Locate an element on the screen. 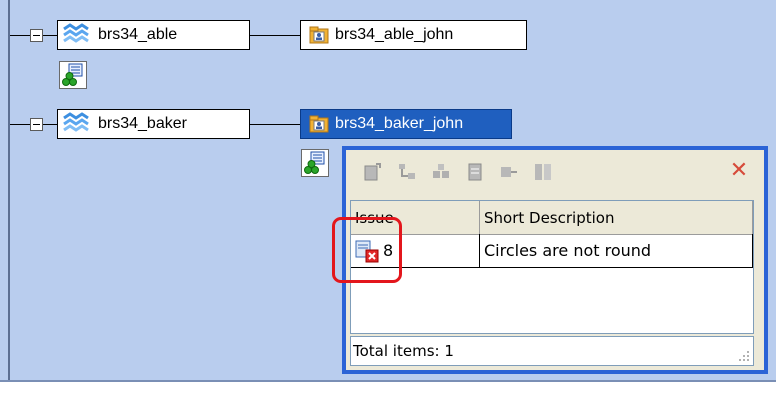 The height and width of the screenshot is (393, 776). description-cell: Circles are not round is located at coordinates (616, 250).